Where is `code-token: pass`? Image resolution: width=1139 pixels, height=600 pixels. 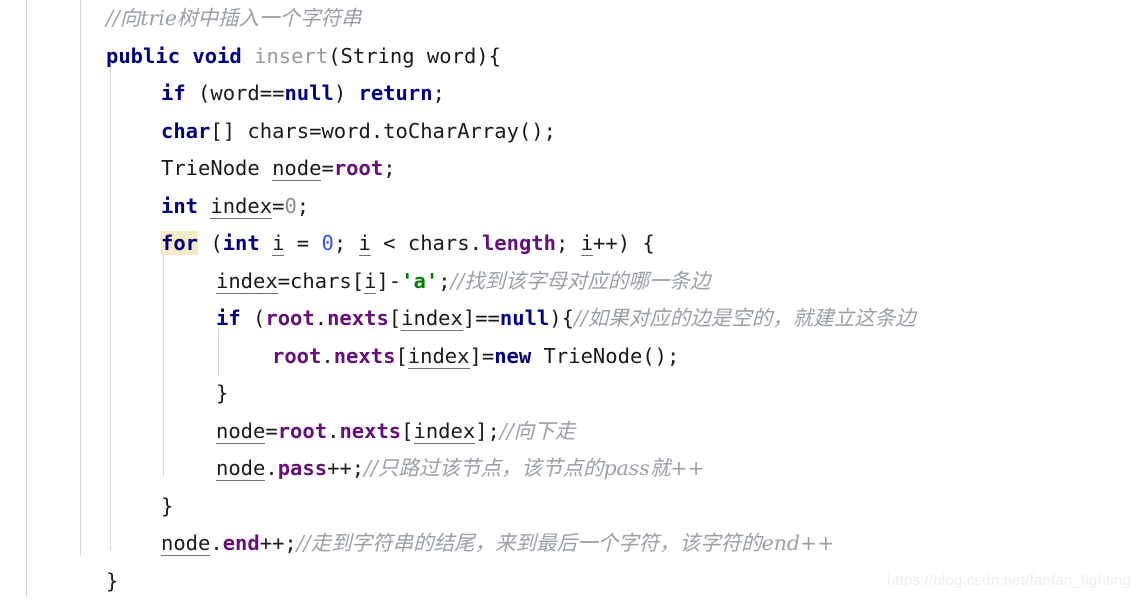
code-token: pass is located at coordinates (302, 468).